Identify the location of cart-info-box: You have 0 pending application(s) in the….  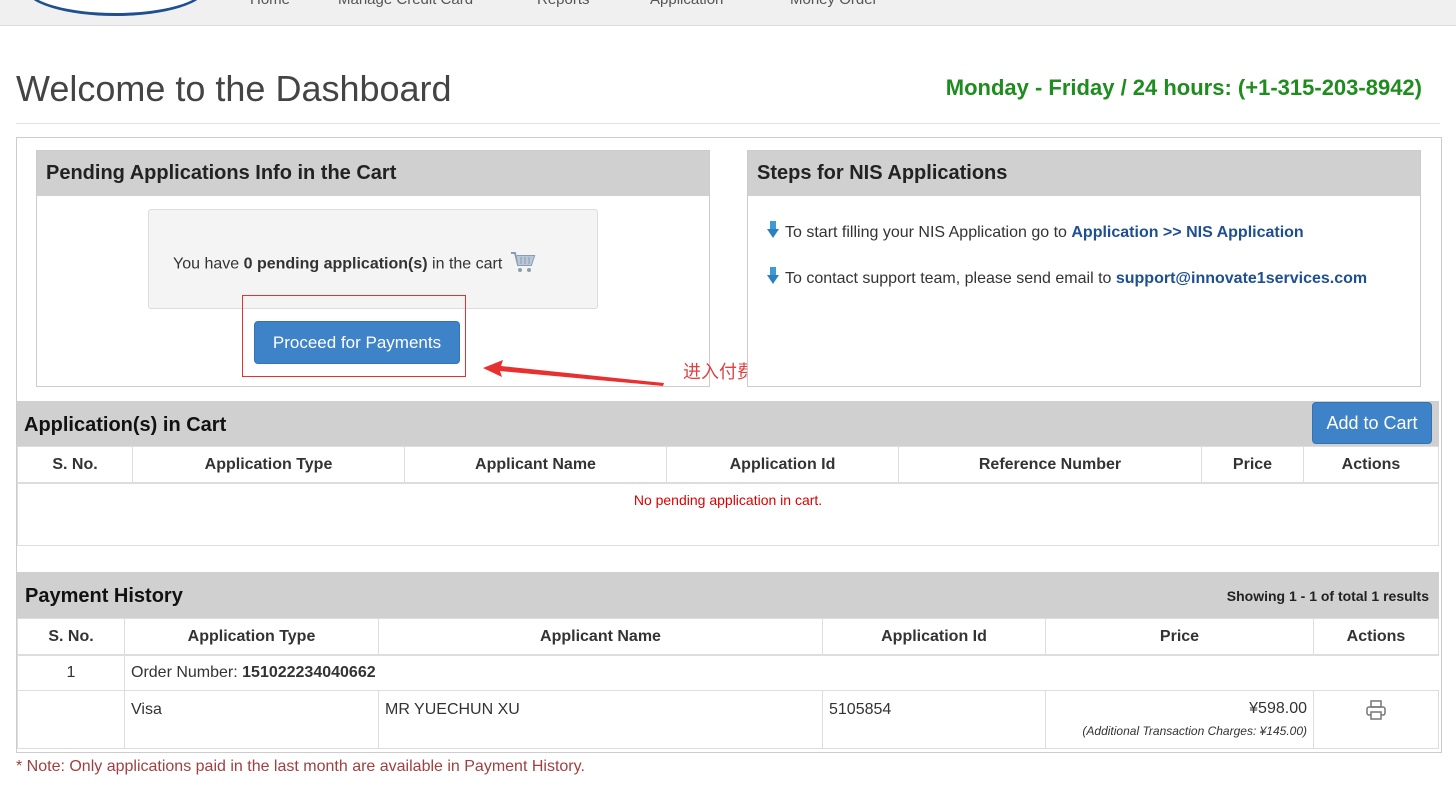
(373, 259).